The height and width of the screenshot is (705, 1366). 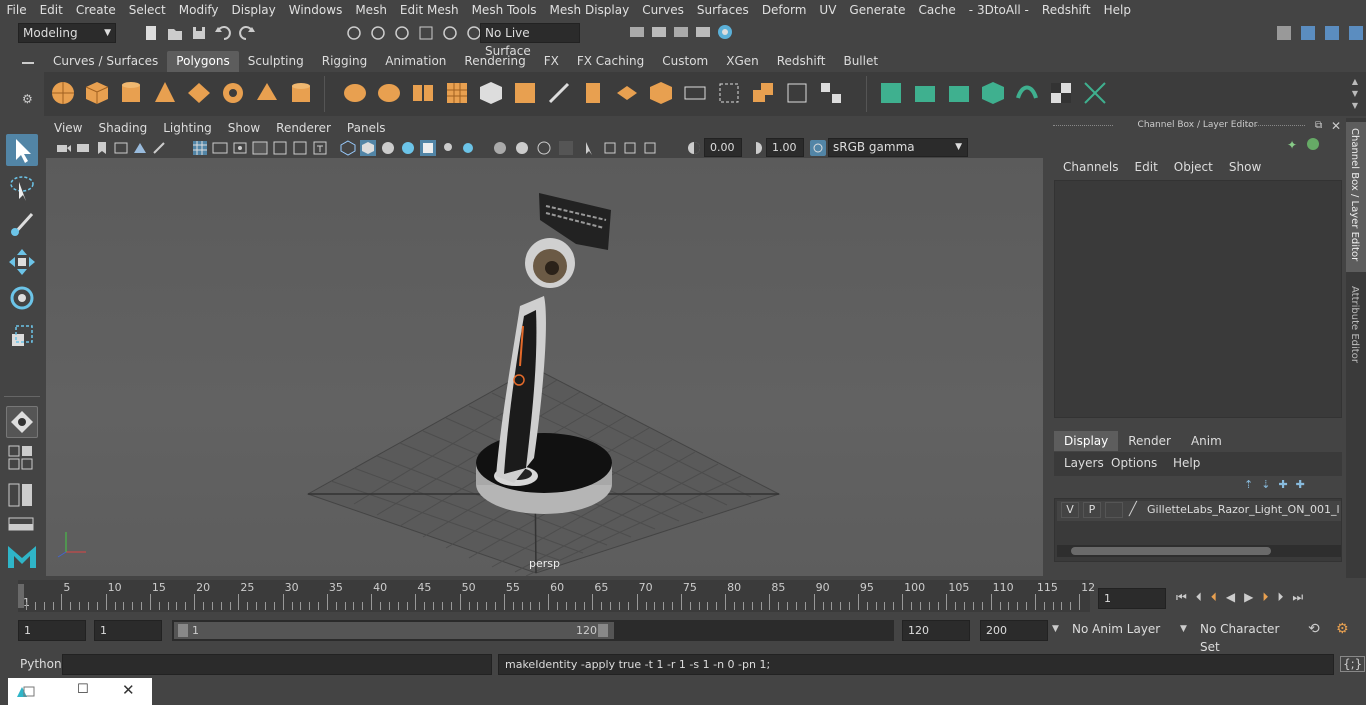 What do you see at coordinates (22, 150) in the screenshot?
I see `select-tool-icon` at bounding box center [22, 150].